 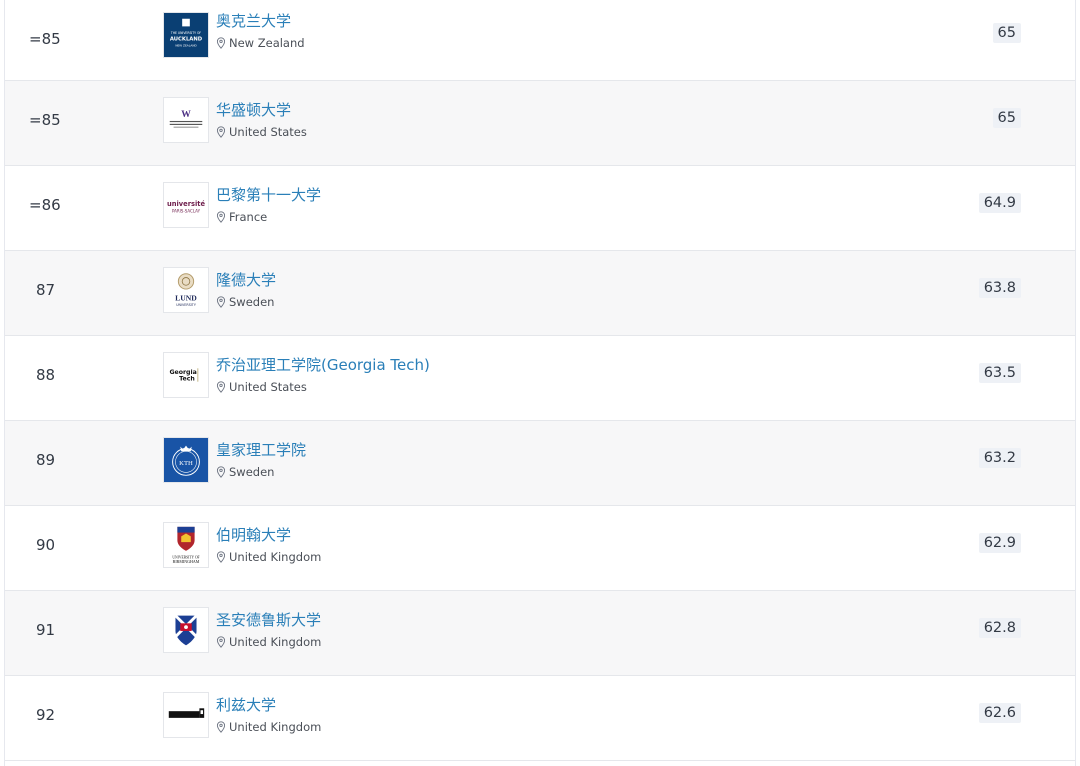 I want to click on logo-text: université, so click(x=186, y=204).